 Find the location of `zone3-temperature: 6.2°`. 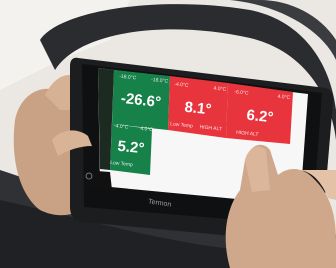

zone3-temperature: 6.2° is located at coordinates (260, 116).